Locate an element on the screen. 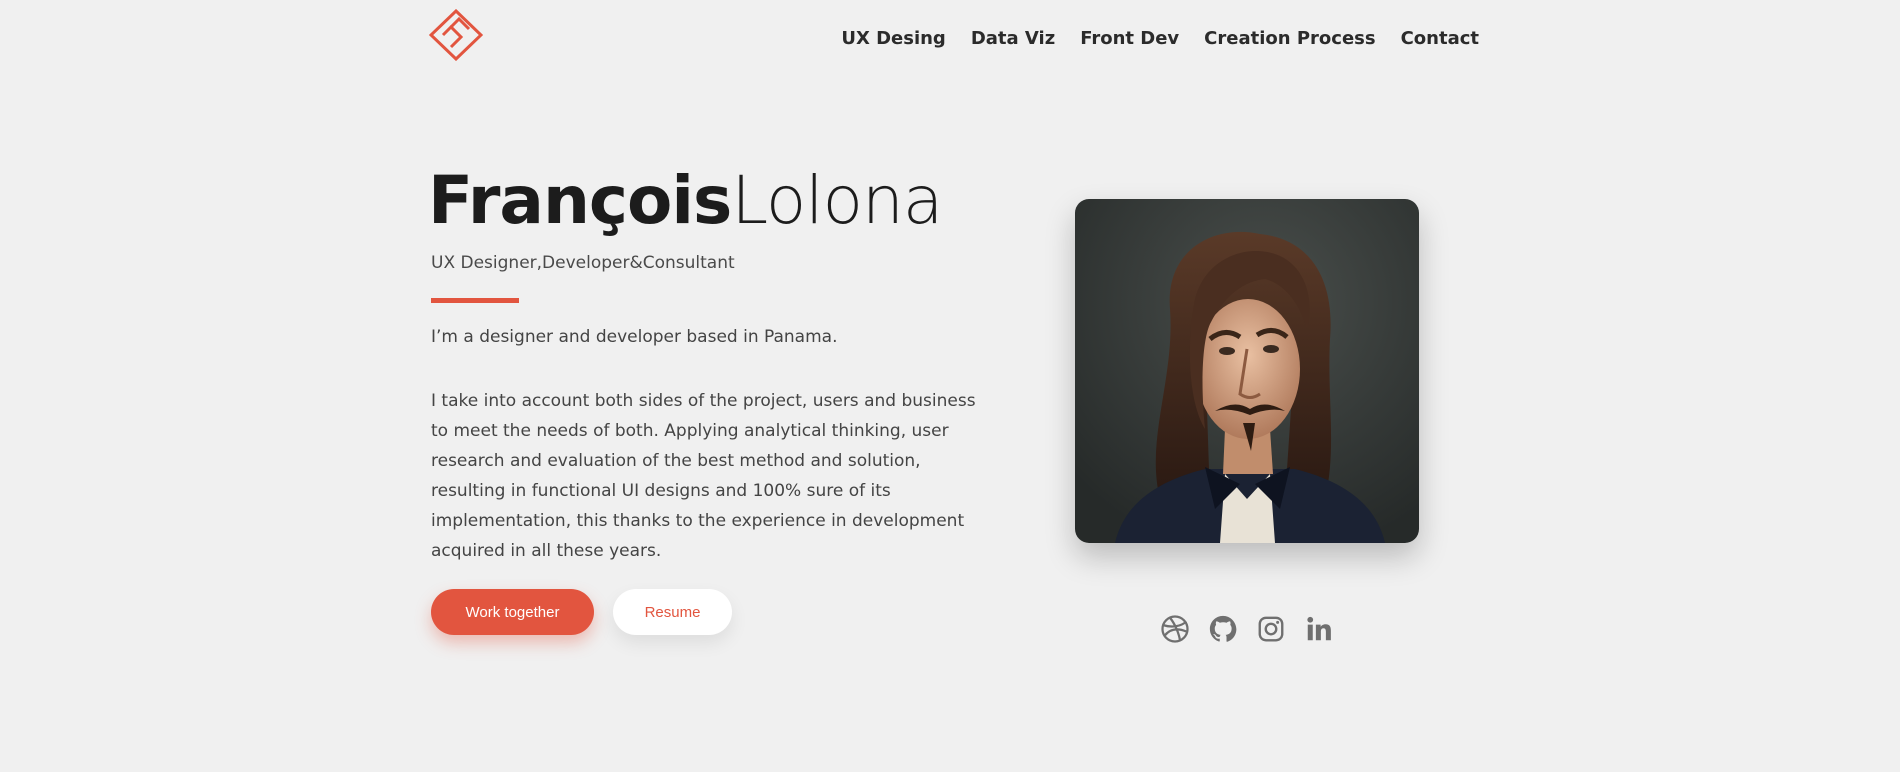 The width and height of the screenshot is (1900, 772). page-title: FrançoisLolona is located at coordinates (685, 201).